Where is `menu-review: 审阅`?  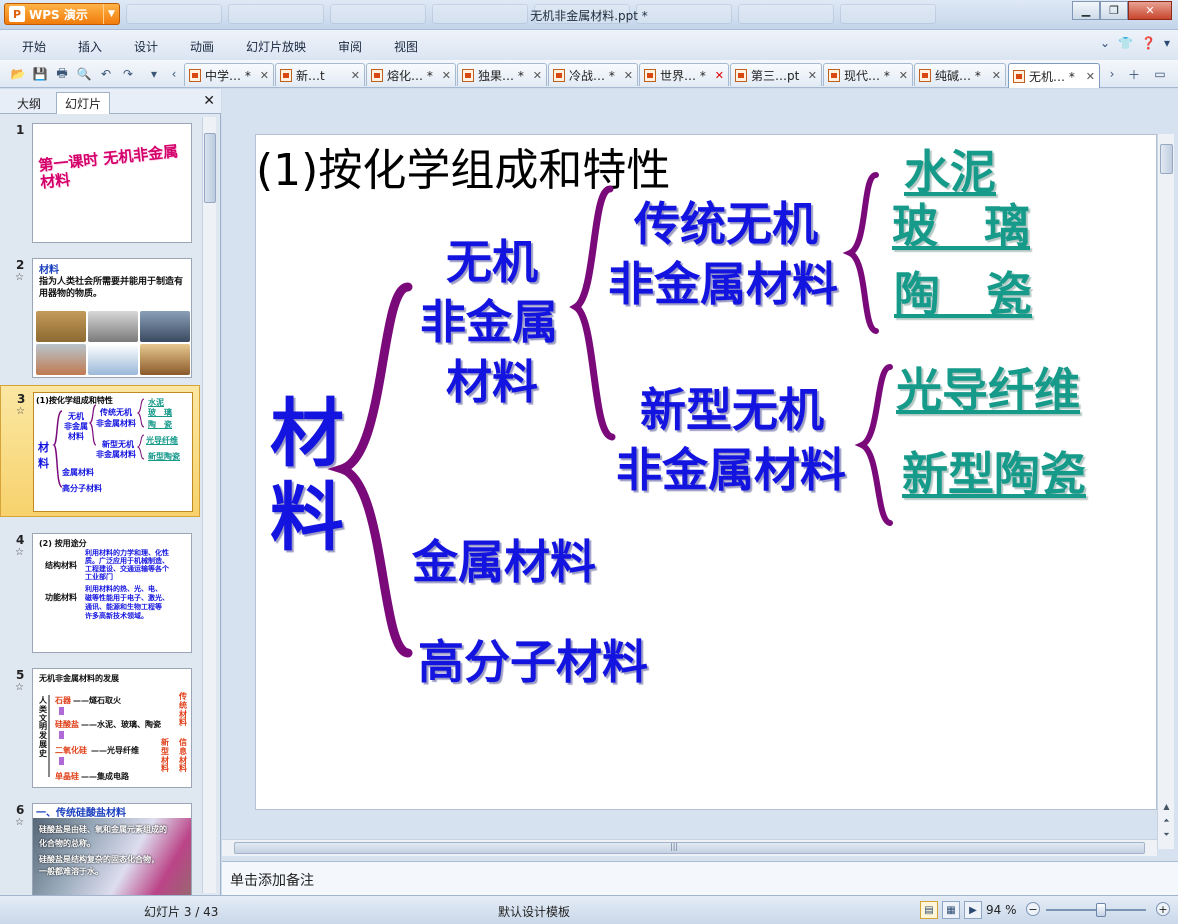 menu-review: 审阅 is located at coordinates (350, 46).